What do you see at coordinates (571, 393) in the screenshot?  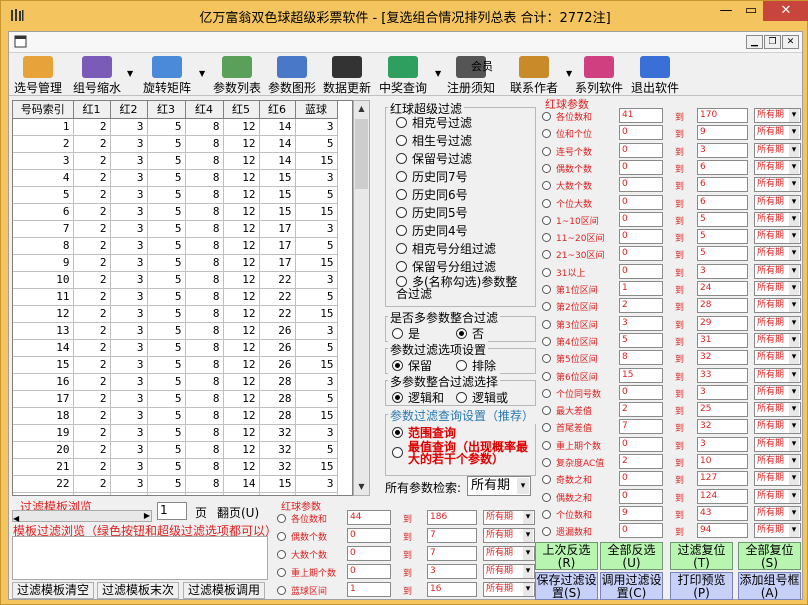 I see `param-option: 个位同号数` at bounding box center [571, 393].